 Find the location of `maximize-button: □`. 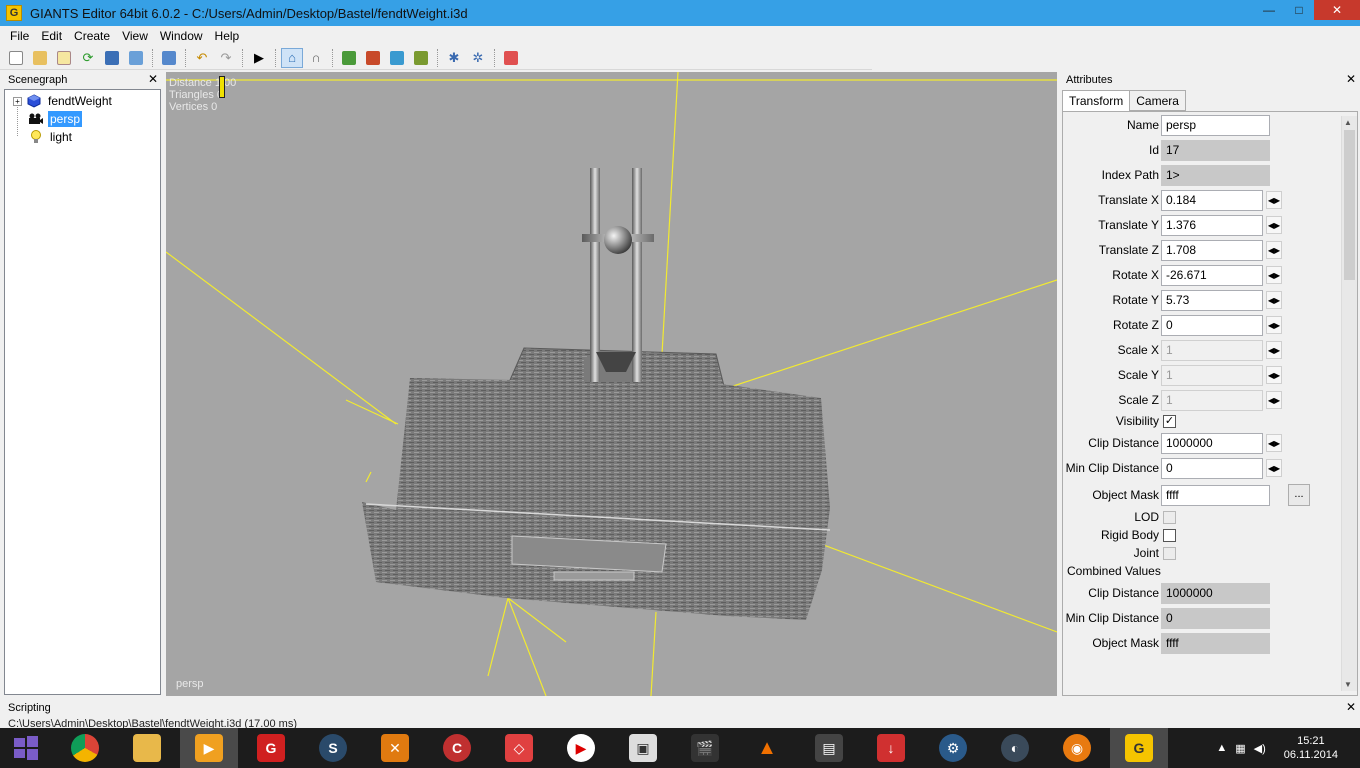

maximize-button: □ is located at coordinates (1299, 10).